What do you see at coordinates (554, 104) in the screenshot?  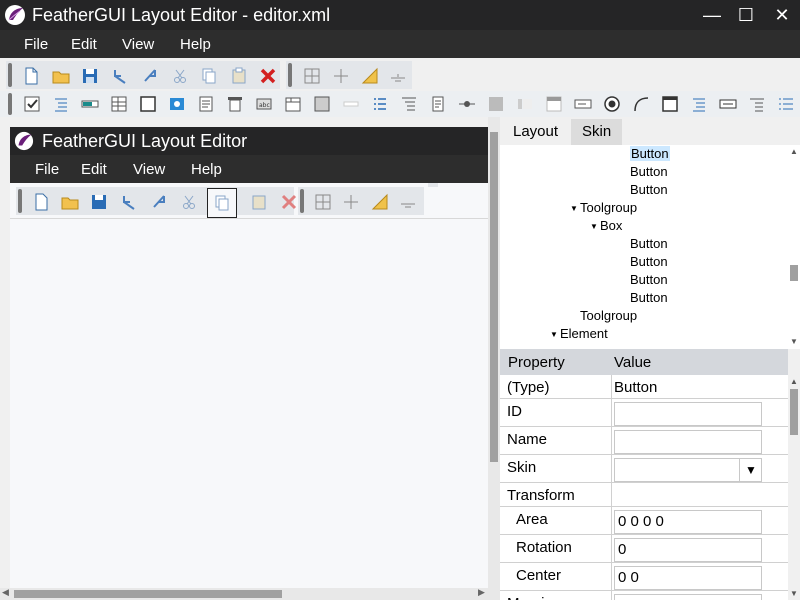 I see `window-widget-icon` at bounding box center [554, 104].